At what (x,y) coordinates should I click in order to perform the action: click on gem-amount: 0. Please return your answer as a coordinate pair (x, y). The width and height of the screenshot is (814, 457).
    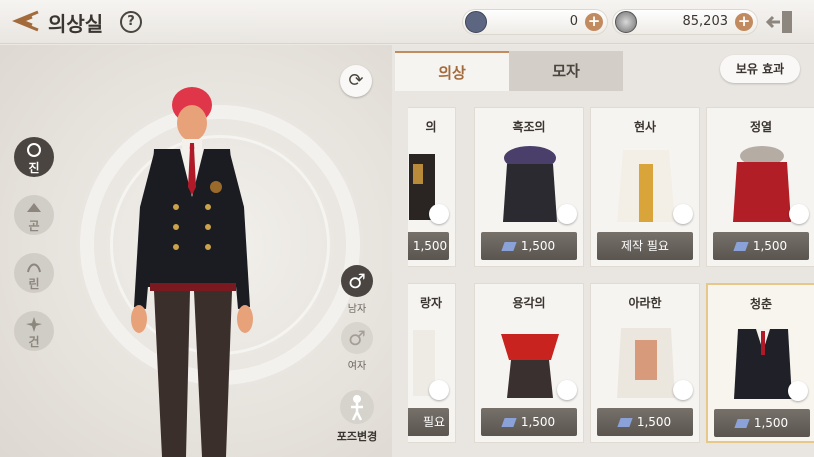
    Looking at the image, I should click on (573, 21).